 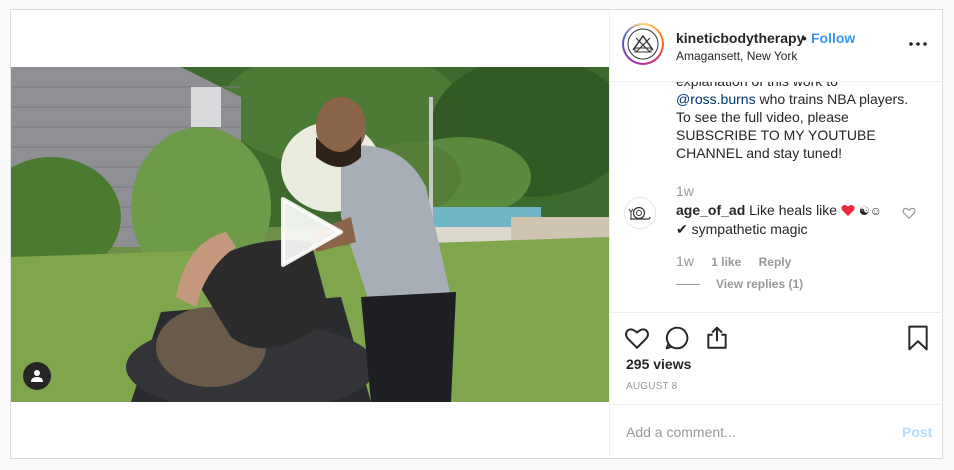 I want to click on view-replies-label: View replies (1), so click(x=760, y=284).